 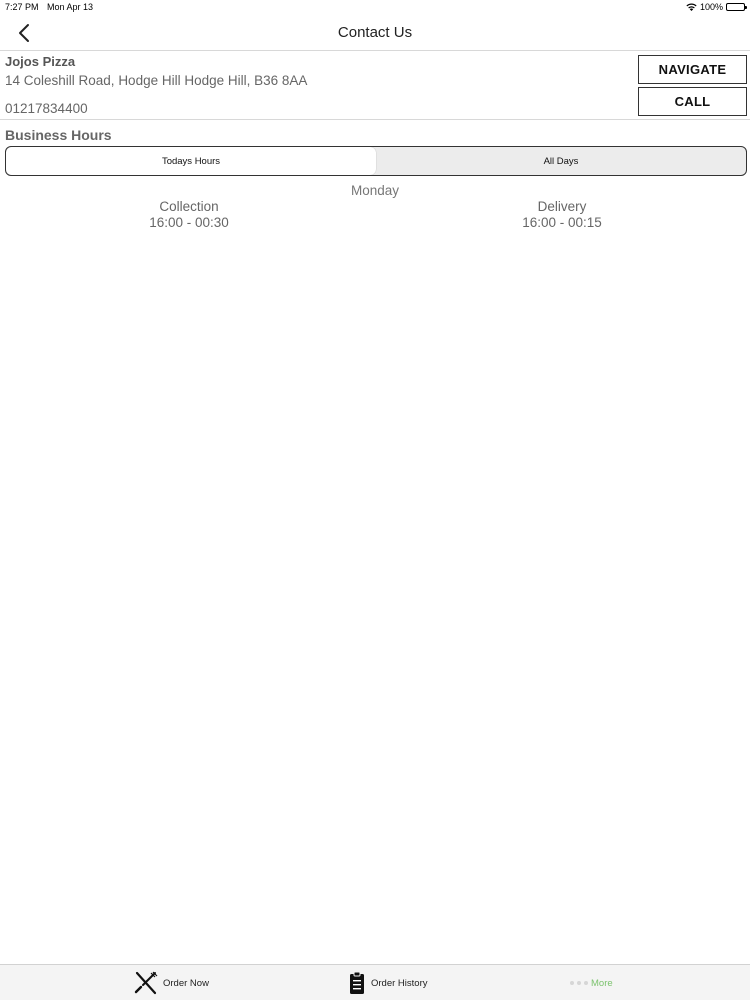 I want to click on day-label: Monday, so click(x=375, y=190).